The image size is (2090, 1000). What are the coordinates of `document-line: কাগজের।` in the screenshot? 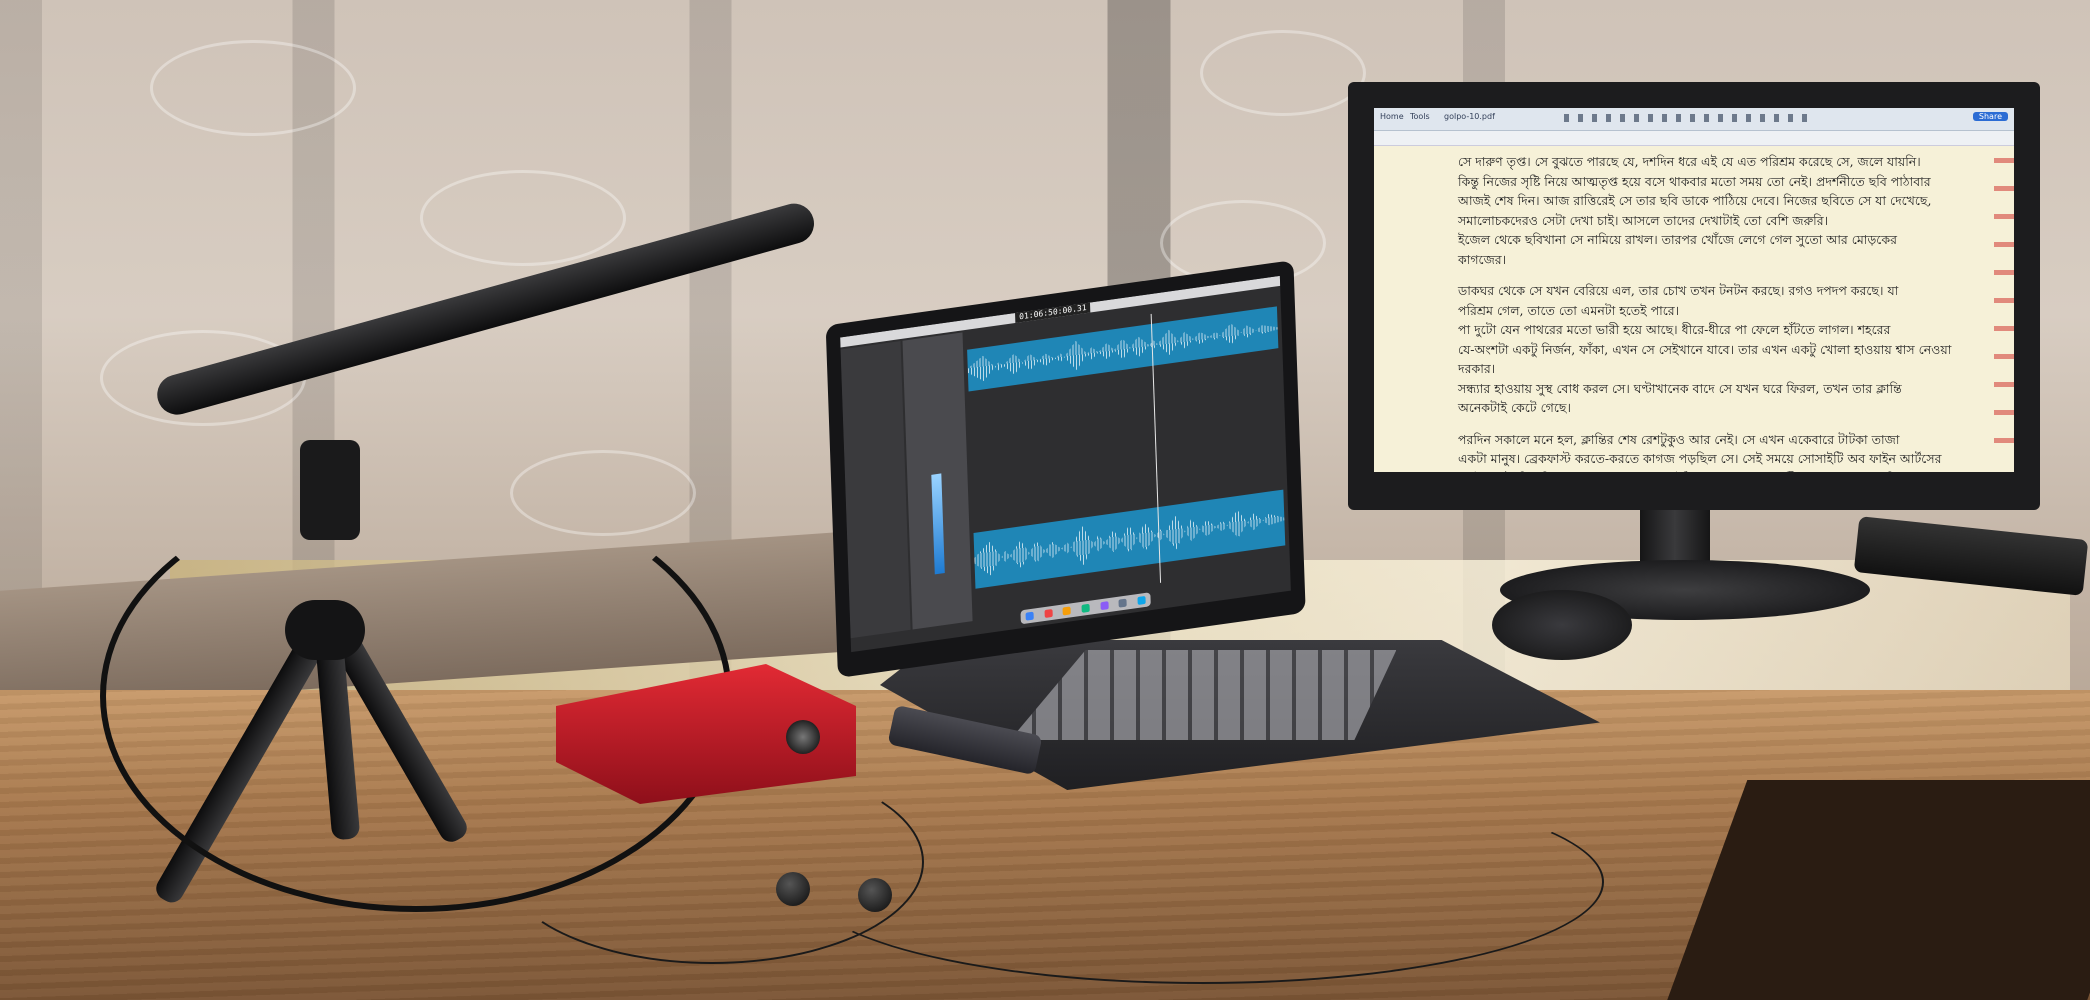 It's located at (1482, 259).